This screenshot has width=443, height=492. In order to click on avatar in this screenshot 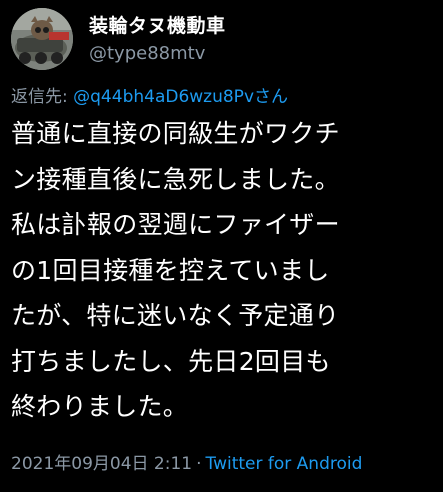, I will do `click(42, 39)`.